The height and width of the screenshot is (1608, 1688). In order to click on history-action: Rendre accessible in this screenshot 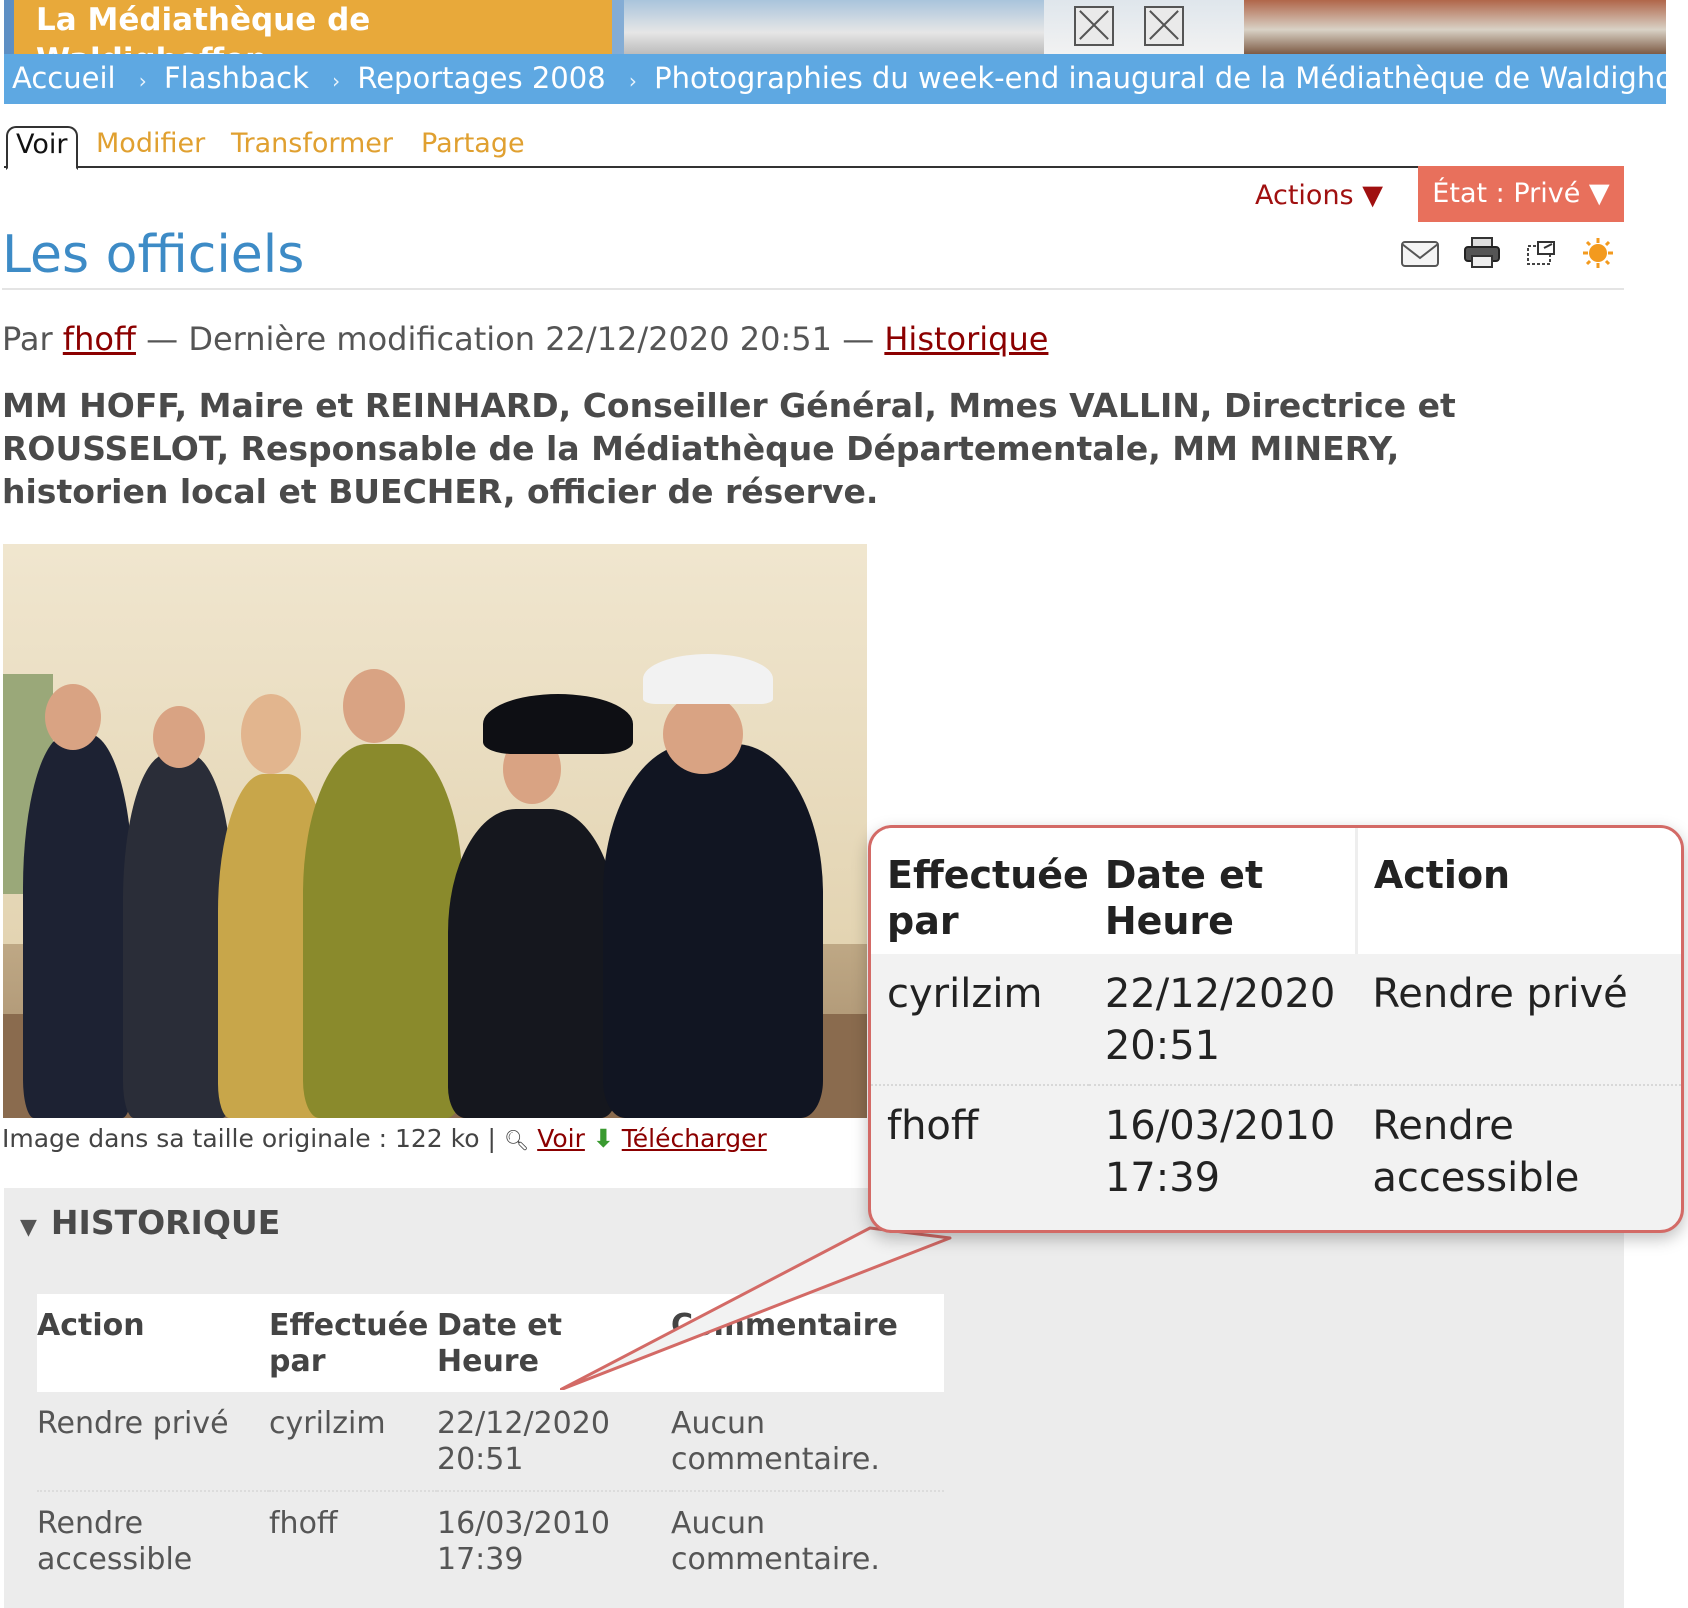, I will do `click(115, 1541)`.